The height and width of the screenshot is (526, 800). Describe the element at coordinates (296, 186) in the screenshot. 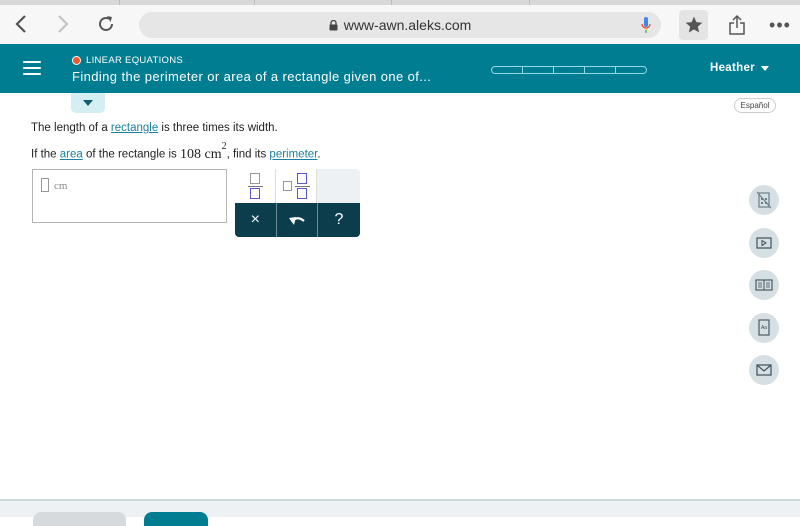

I see `mixed-number-button` at that location.